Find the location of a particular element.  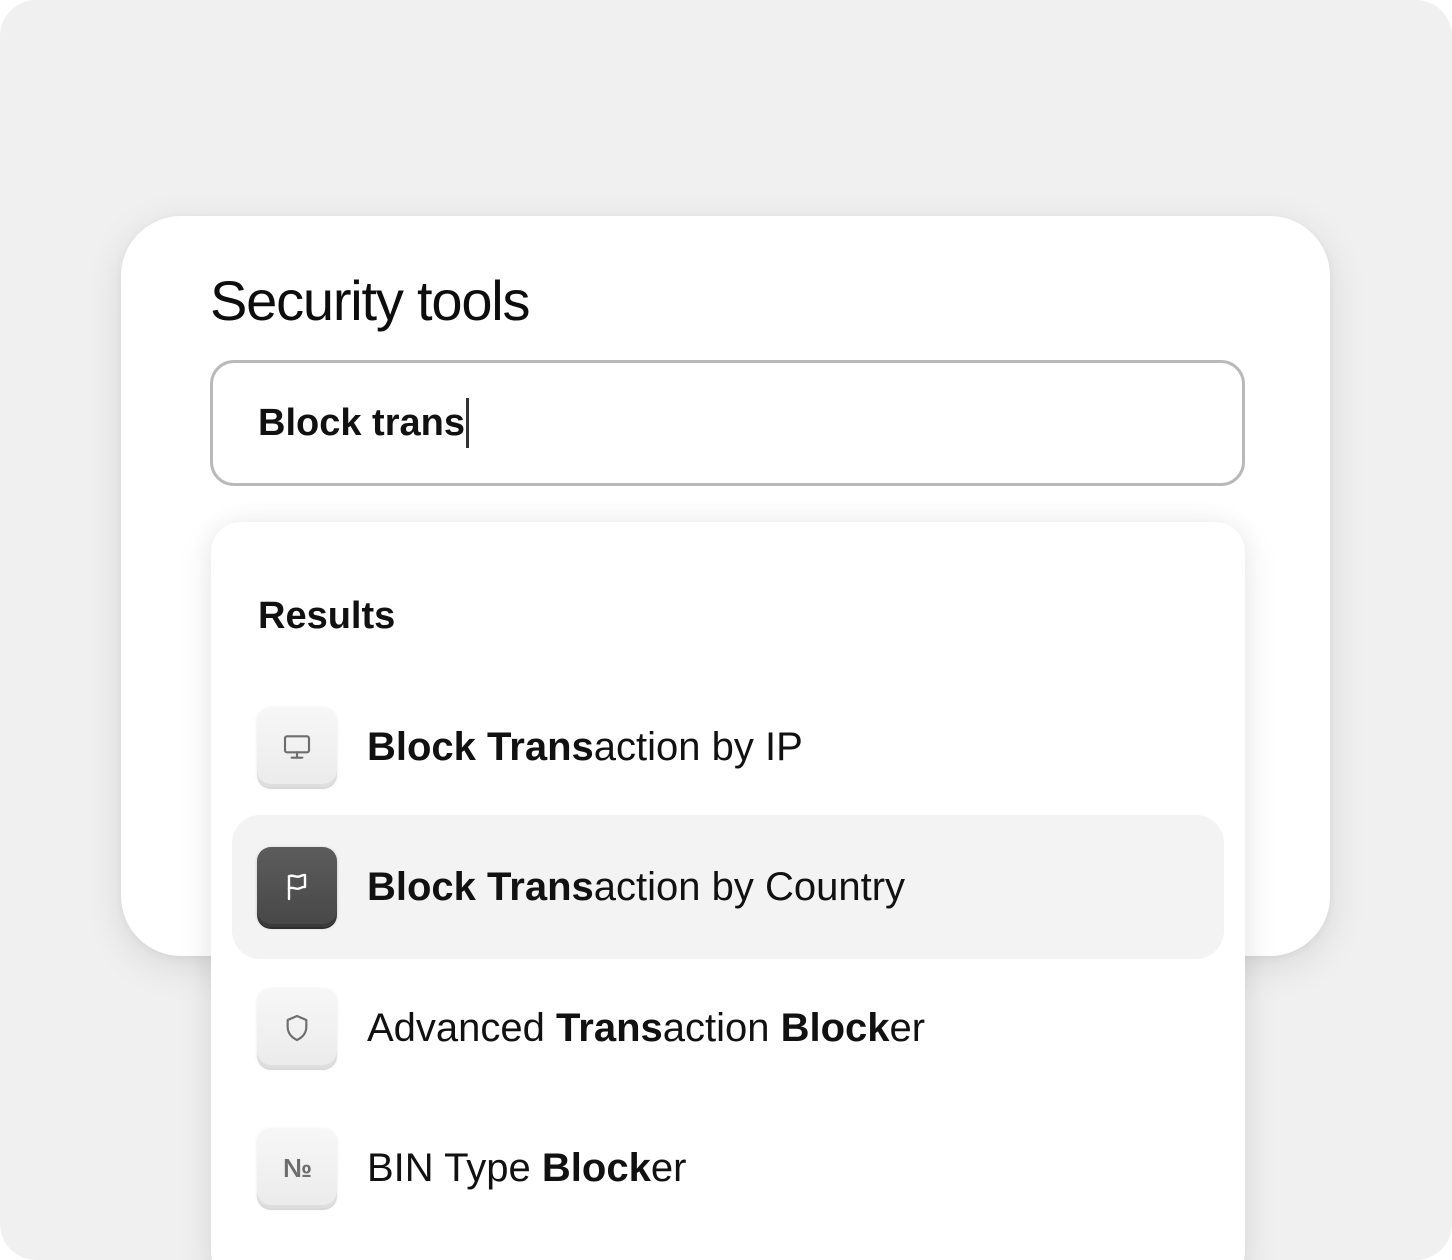

result-item-block-transaction-by-country: Block Transaction by Country is located at coordinates (728, 887).